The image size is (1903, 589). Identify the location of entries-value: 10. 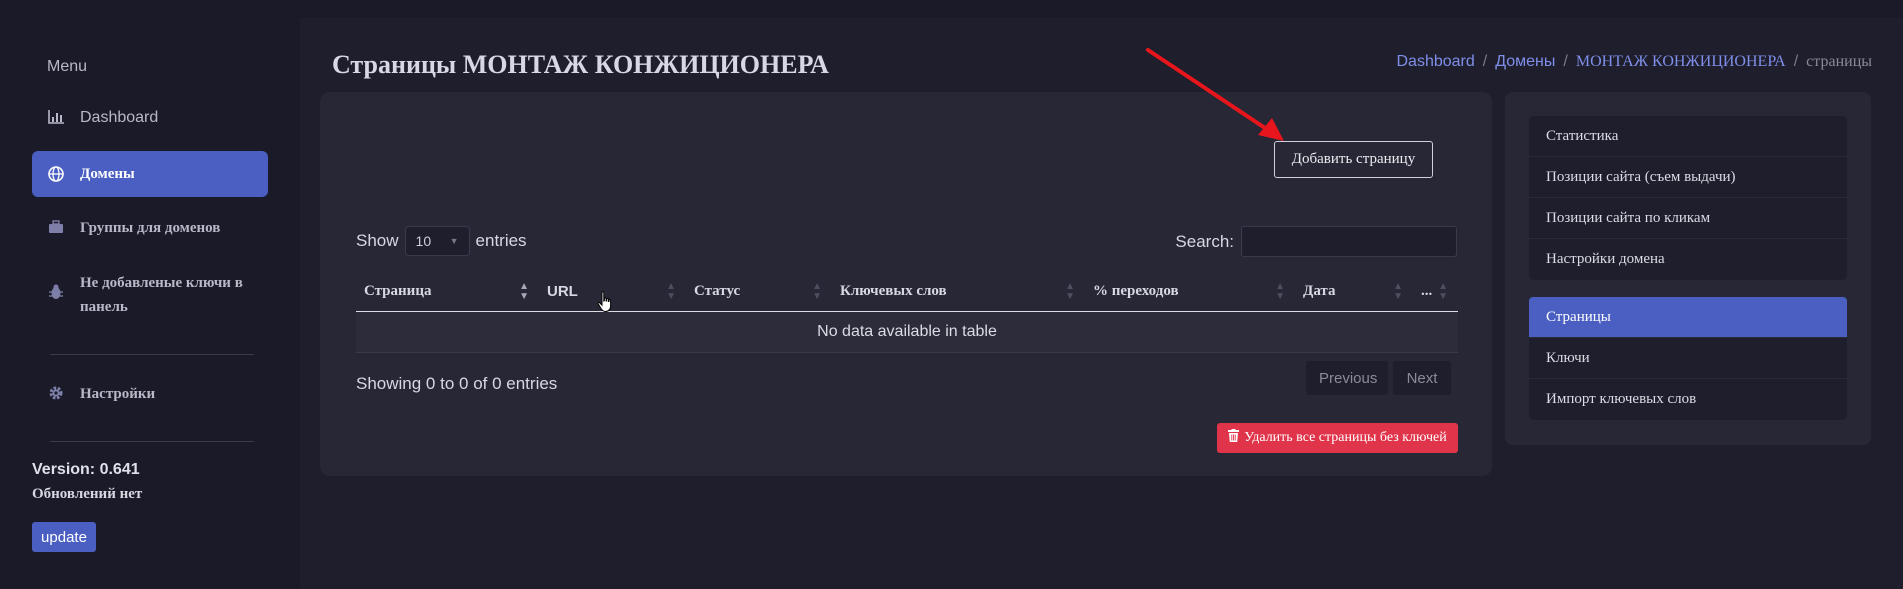
(423, 241).